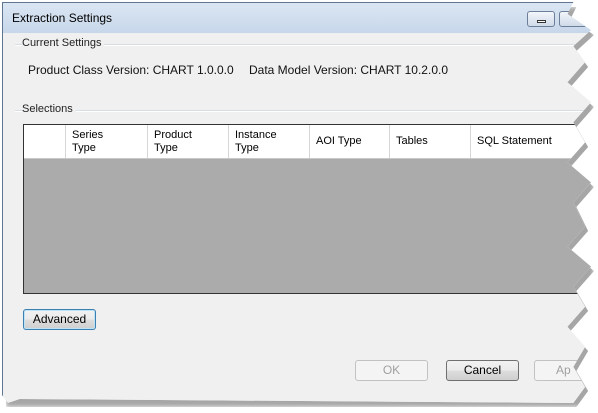 The width and height of the screenshot is (598, 413). What do you see at coordinates (173, 134) in the screenshot?
I see `product-type-line1: Product` at bounding box center [173, 134].